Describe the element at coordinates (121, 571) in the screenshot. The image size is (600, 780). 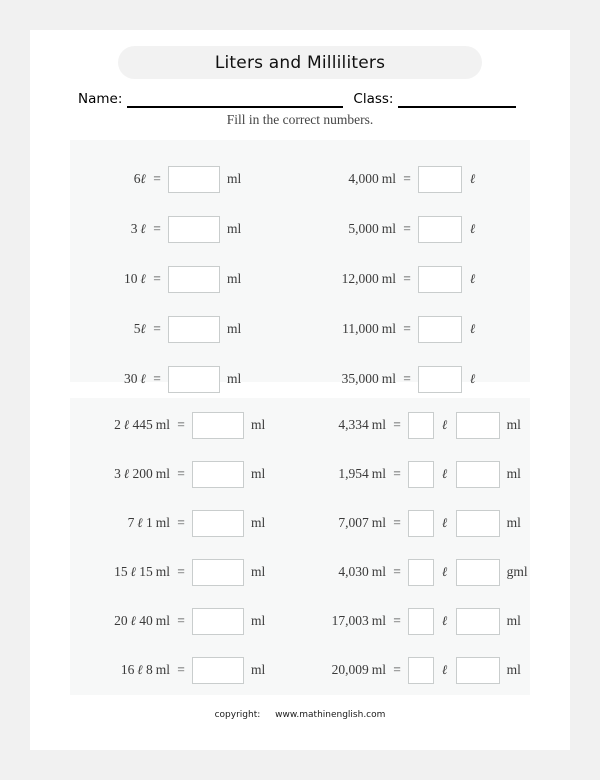
I see `operand-liters: 15` at that location.